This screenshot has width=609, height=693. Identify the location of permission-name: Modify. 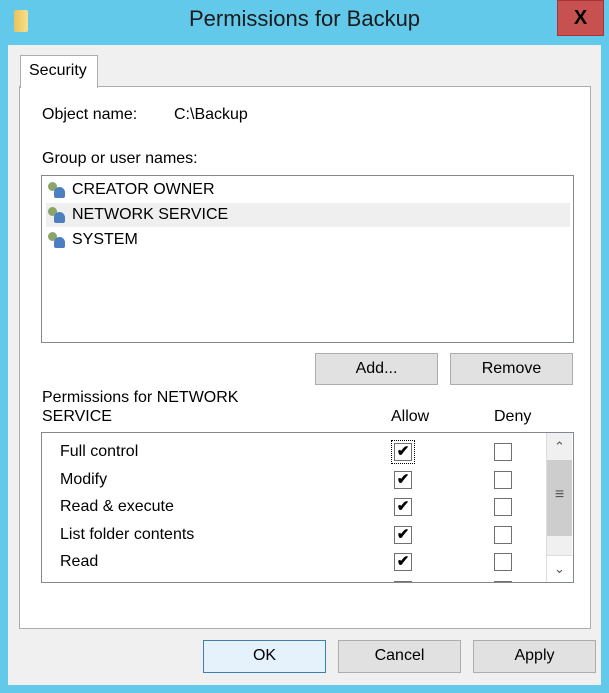
(84, 479).